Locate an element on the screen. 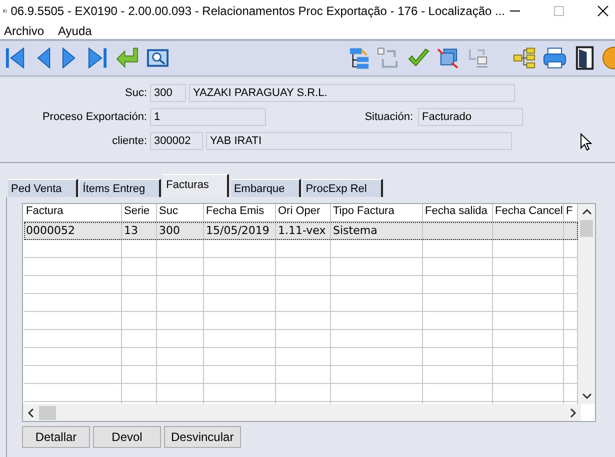 Image resolution: width=615 pixels, height=457 pixels. situacion-field: Facturado is located at coordinates (470, 117).